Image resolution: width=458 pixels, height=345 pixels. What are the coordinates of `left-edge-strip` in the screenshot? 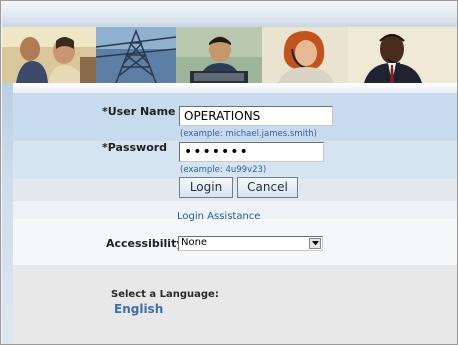 It's located at (7, 213).